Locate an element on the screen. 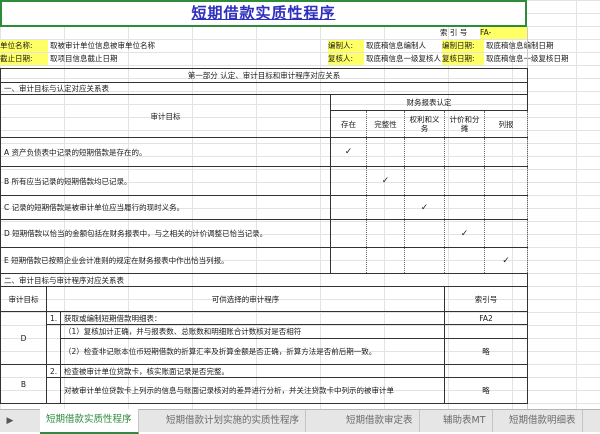 The width and height of the screenshot is (600, 434). proc-num: 2. is located at coordinates (53, 371).